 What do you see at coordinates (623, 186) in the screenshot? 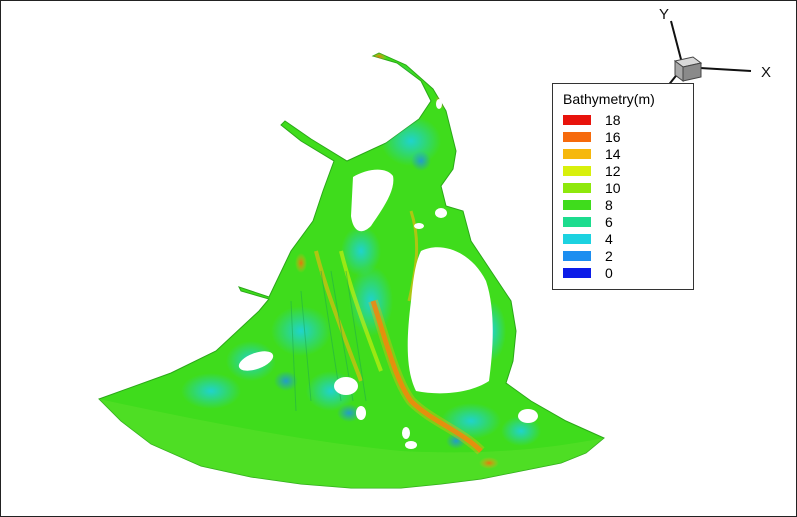
I see `color-legend: Bathymetry(m) 18 16 14 12 10 8 6 4 2 0` at bounding box center [623, 186].